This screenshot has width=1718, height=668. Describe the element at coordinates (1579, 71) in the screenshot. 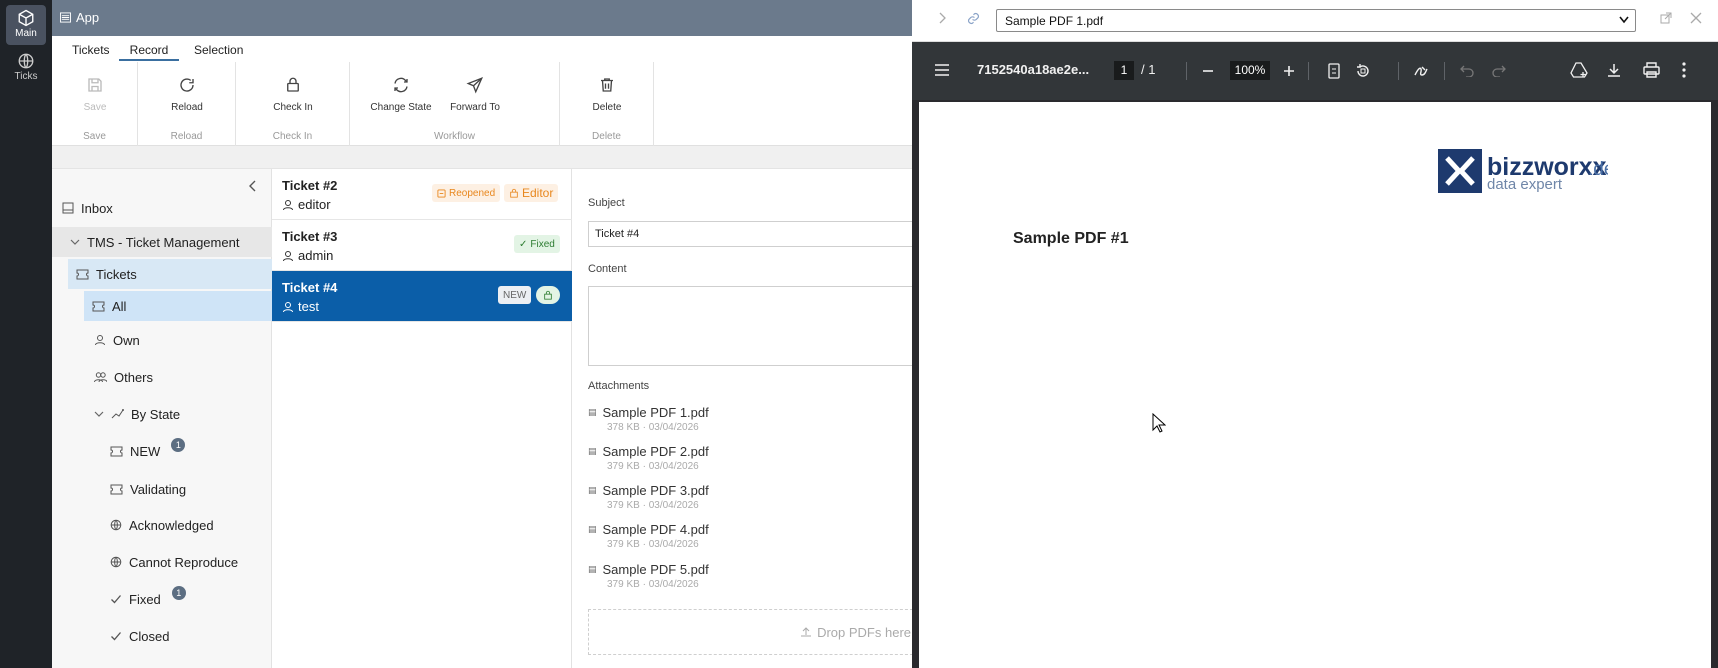

I see `drive-save-icon` at that location.